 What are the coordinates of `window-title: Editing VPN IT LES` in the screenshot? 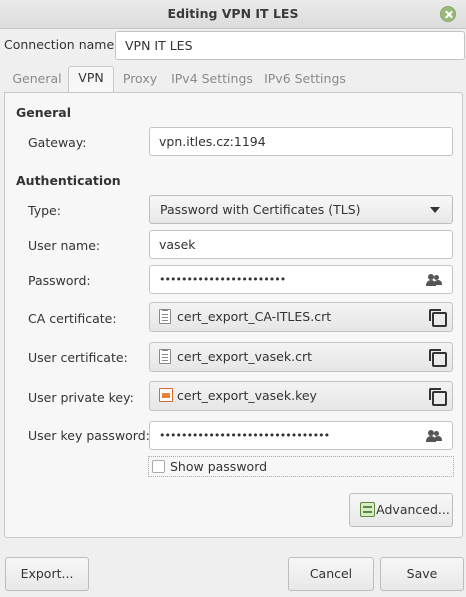 It's located at (233, 13).